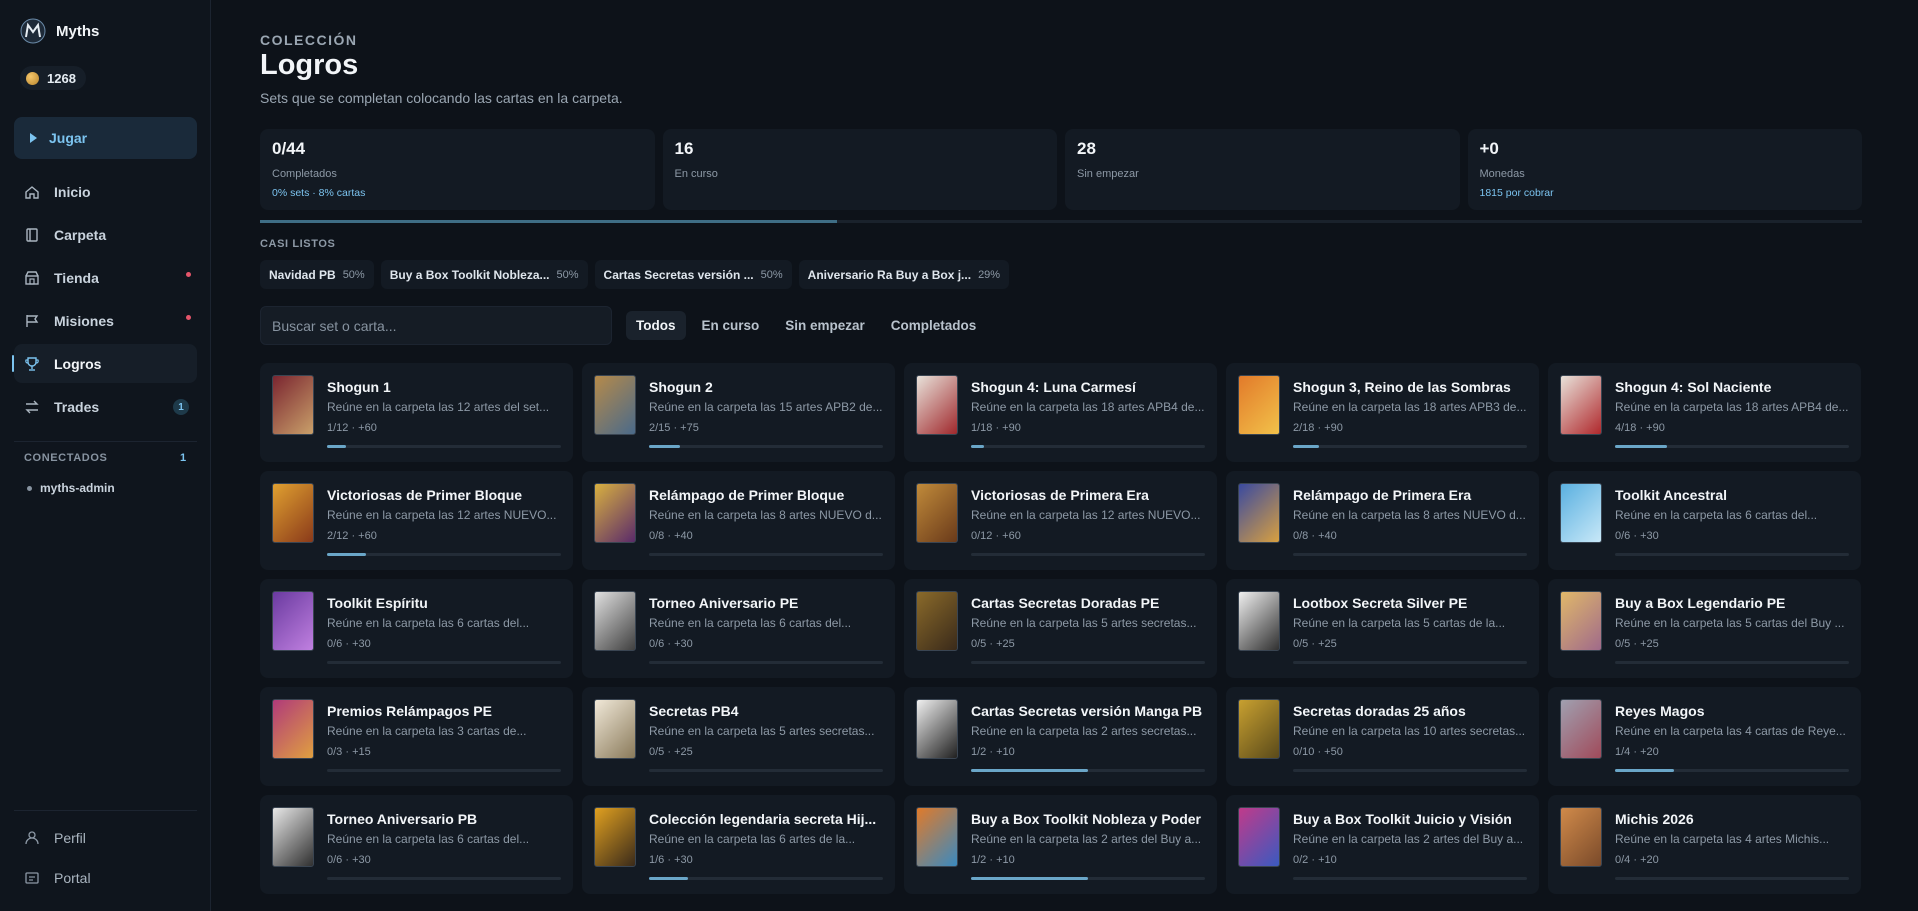  What do you see at coordinates (724, 603) in the screenshot?
I see `card-title: Torneo Aniversario PE` at bounding box center [724, 603].